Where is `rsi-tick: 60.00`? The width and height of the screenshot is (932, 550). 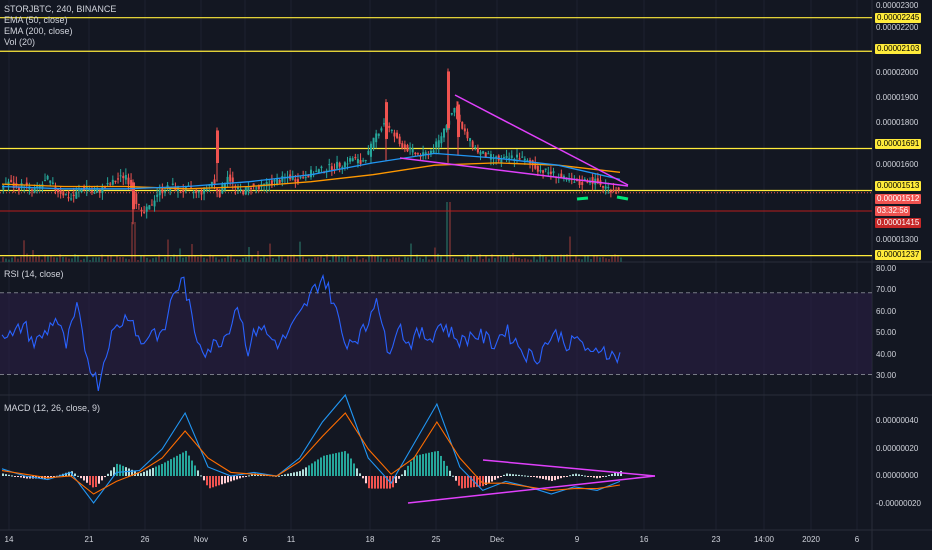
rsi-tick: 60.00 is located at coordinates (886, 311).